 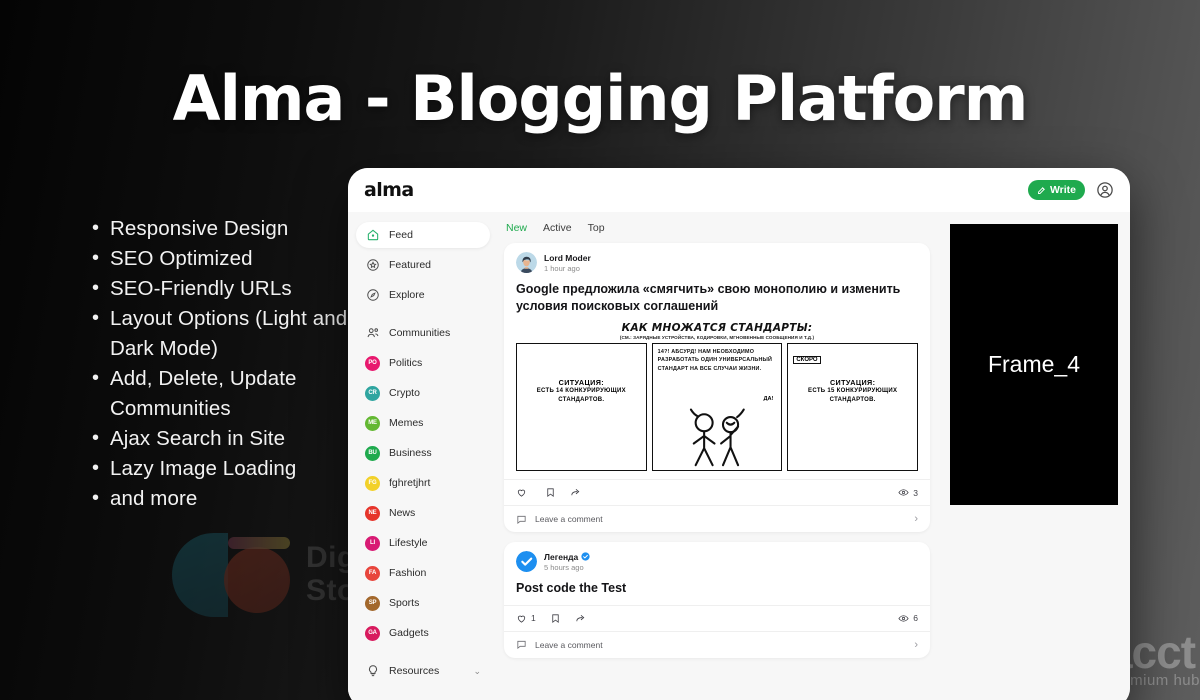 I want to click on view-count: 3, so click(x=915, y=492).